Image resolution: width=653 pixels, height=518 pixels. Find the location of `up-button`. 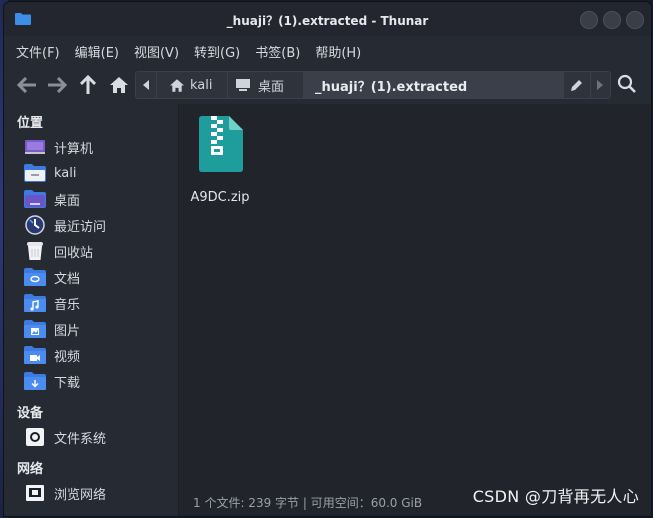

up-button is located at coordinates (88, 85).